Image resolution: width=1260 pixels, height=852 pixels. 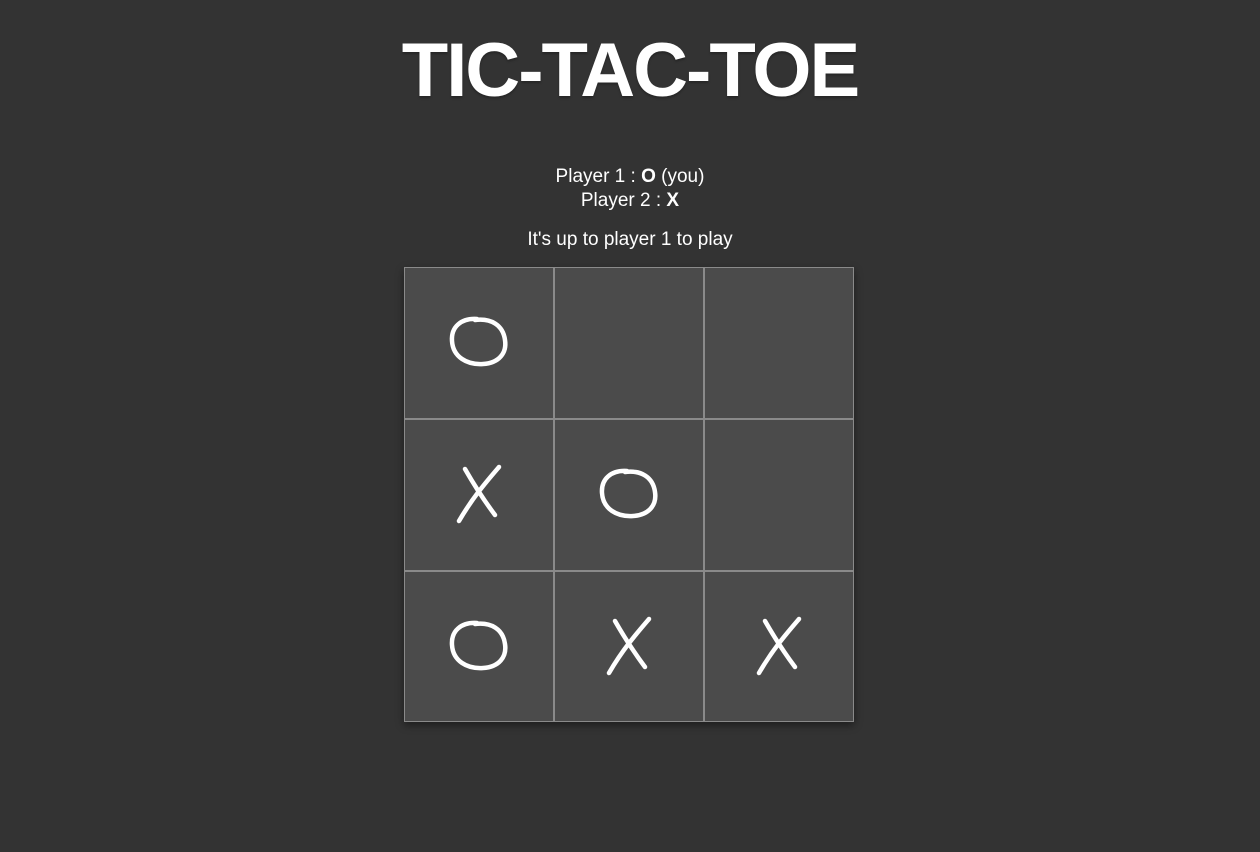 I want to click on player-2-mark: X, so click(x=673, y=200).